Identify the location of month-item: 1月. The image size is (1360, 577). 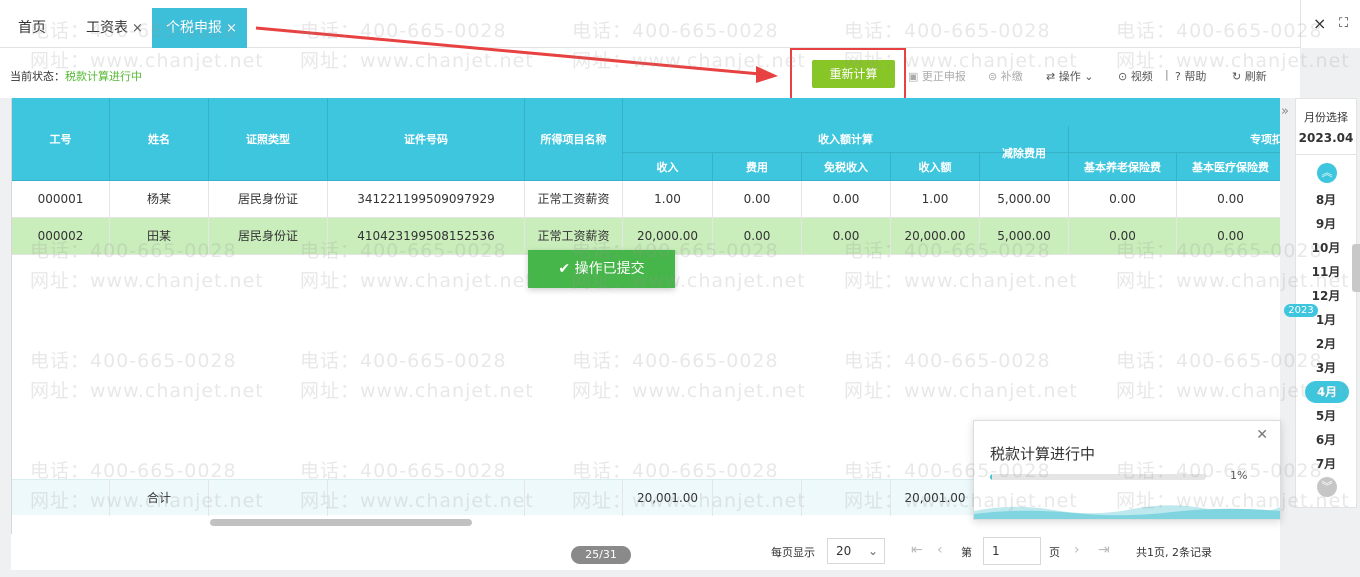
(1326, 319).